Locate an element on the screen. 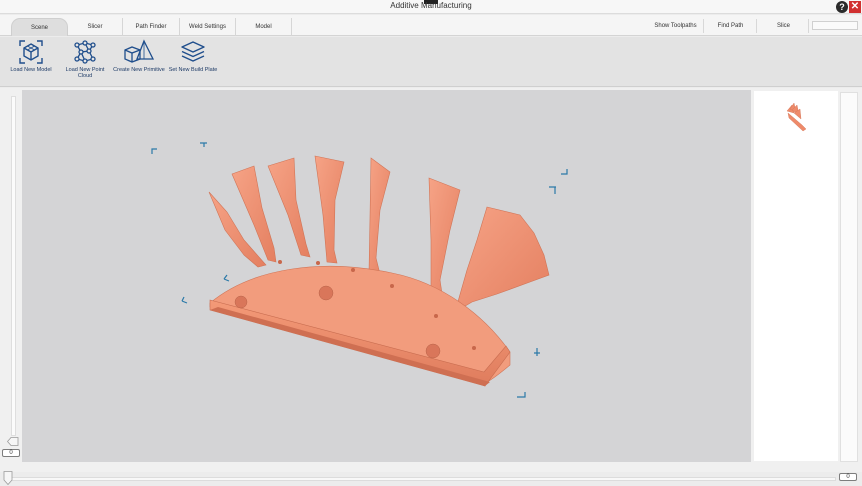  tab-scene: Scene is located at coordinates (39, 27).